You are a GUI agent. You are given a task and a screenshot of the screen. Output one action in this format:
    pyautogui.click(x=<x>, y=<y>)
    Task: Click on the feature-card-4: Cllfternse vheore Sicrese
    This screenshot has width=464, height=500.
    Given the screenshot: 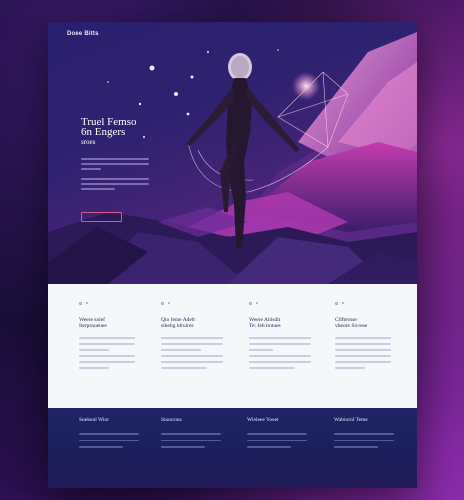 What is the action you would take?
    pyautogui.click(x=370, y=337)
    